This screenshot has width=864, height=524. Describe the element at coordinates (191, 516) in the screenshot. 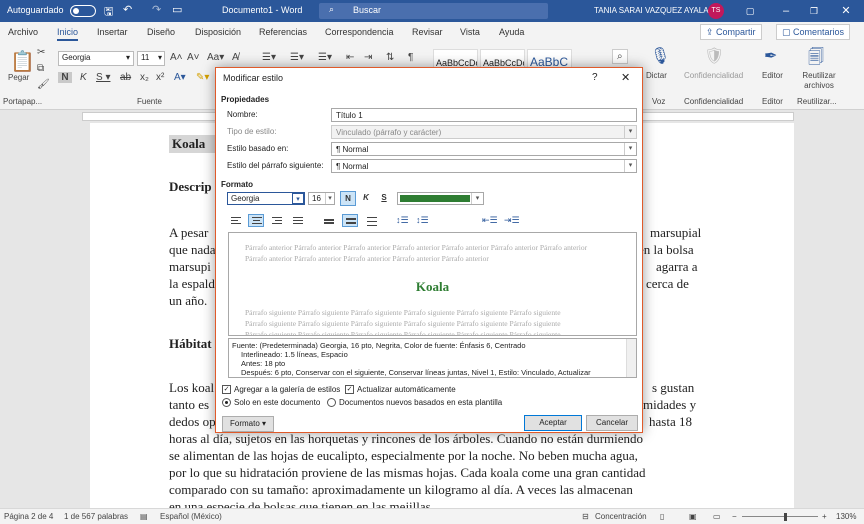

I see `language: Español (México)` at that location.